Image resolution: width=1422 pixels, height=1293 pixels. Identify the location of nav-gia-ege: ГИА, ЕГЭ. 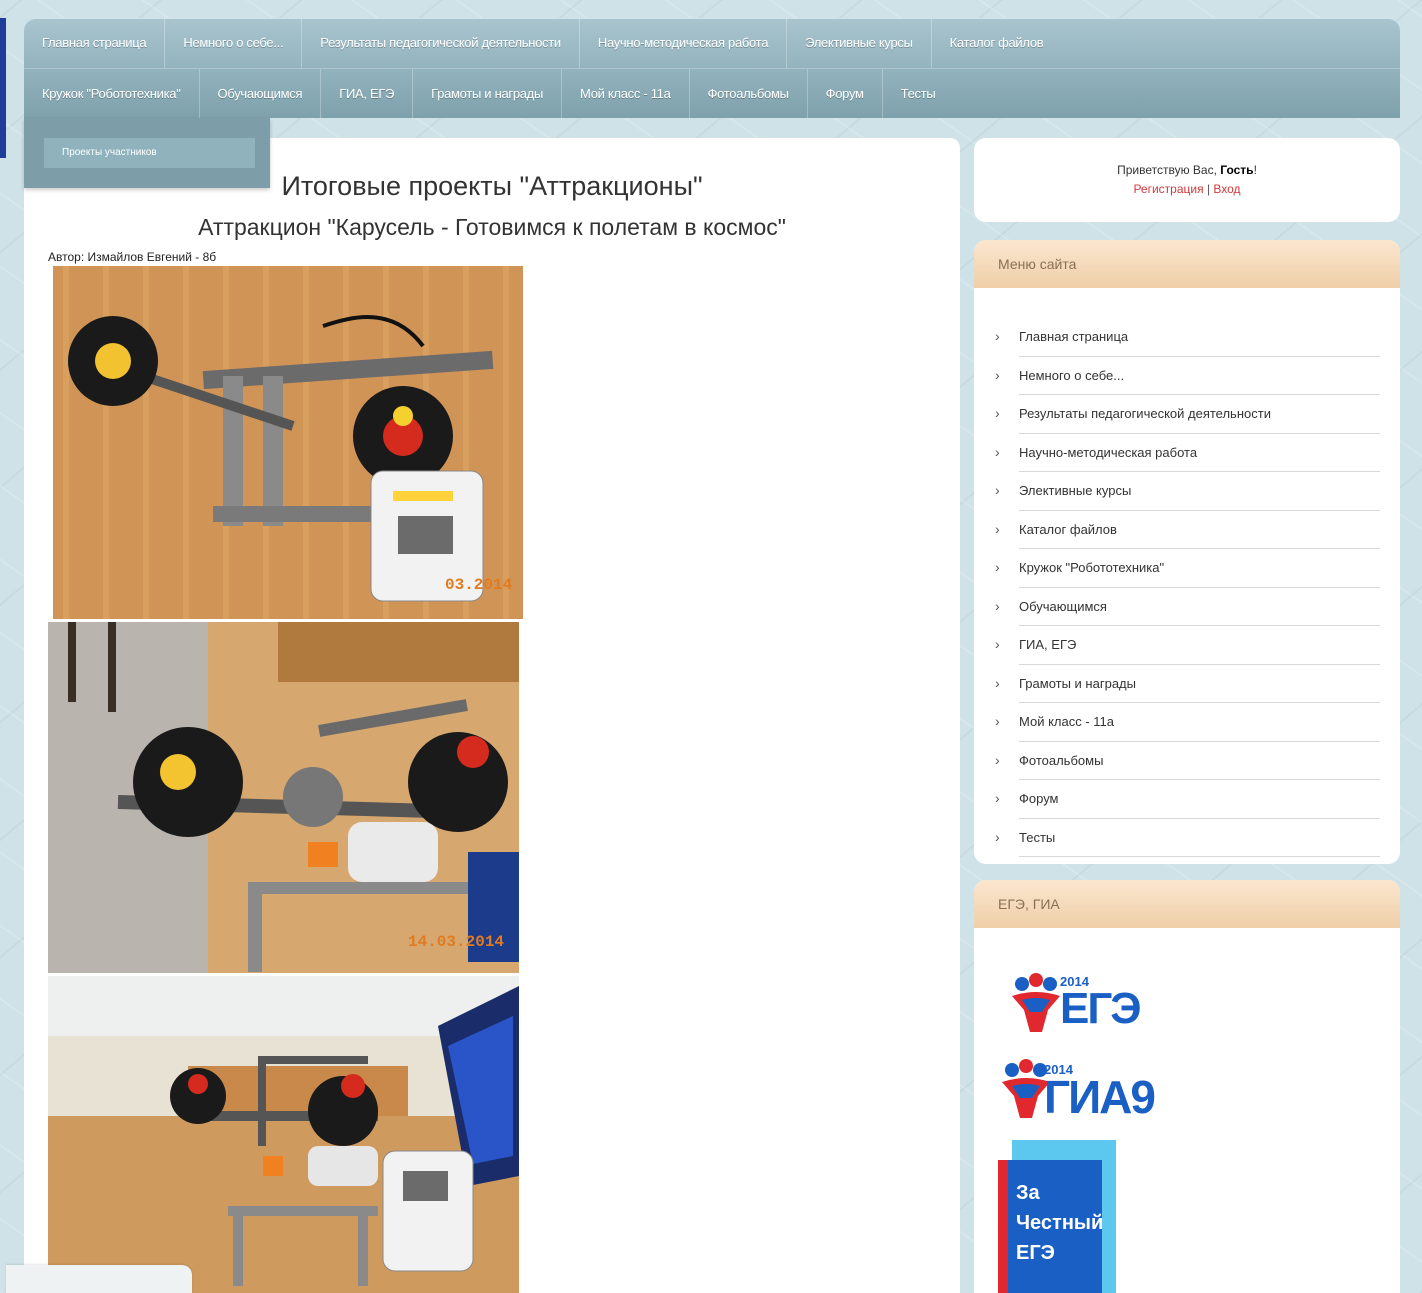
(367, 94).